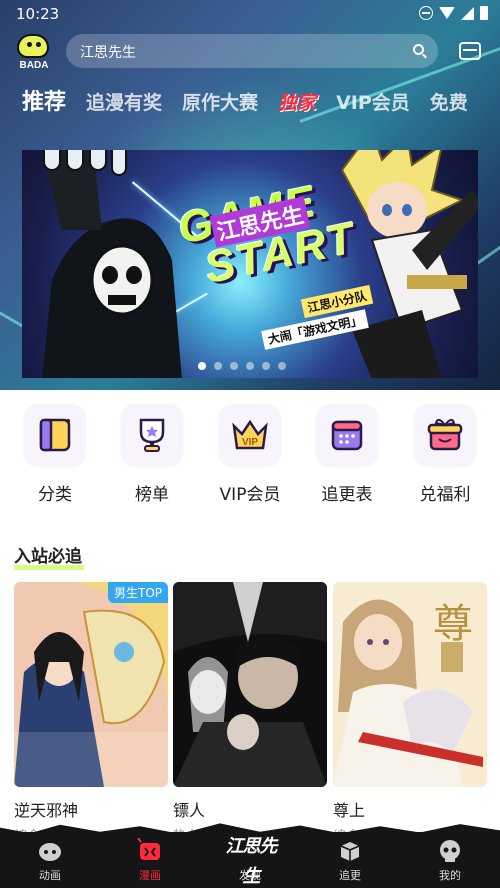 This screenshot has width=500, height=888. What do you see at coordinates (467, 13) in the screenshot?
I see `signal-icon` at bounding box center [467, 13].